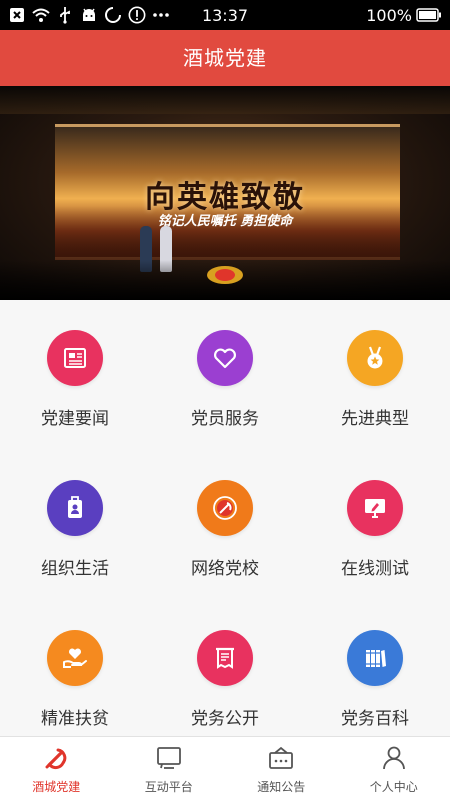 Image resolution: width=450 pixels, height=800 pixels. I want to click on sync-icon, so click(113, 15).